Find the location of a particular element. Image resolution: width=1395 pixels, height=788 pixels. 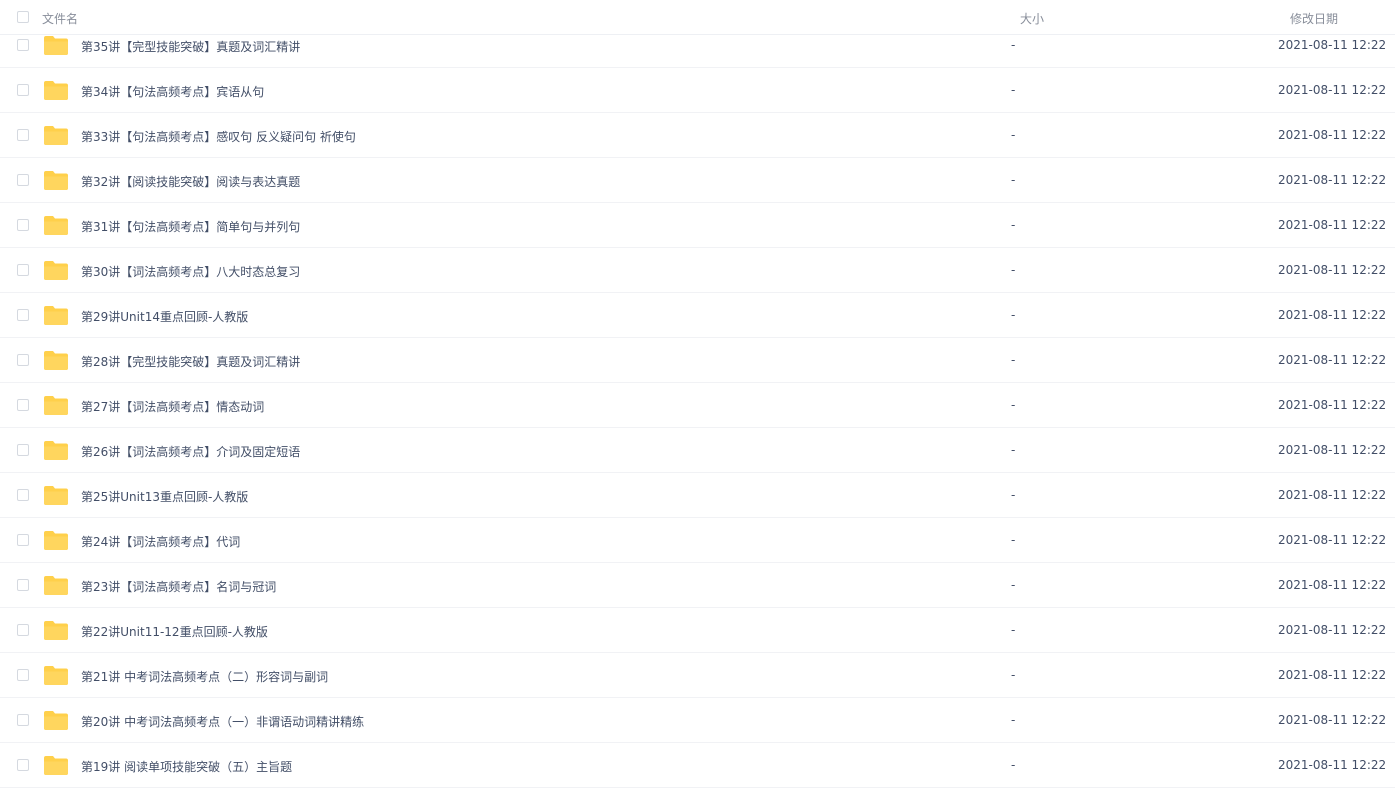

file-name-link: 第25讲Unit13重点回顾-人教版 is located at coordinates (164, 496).